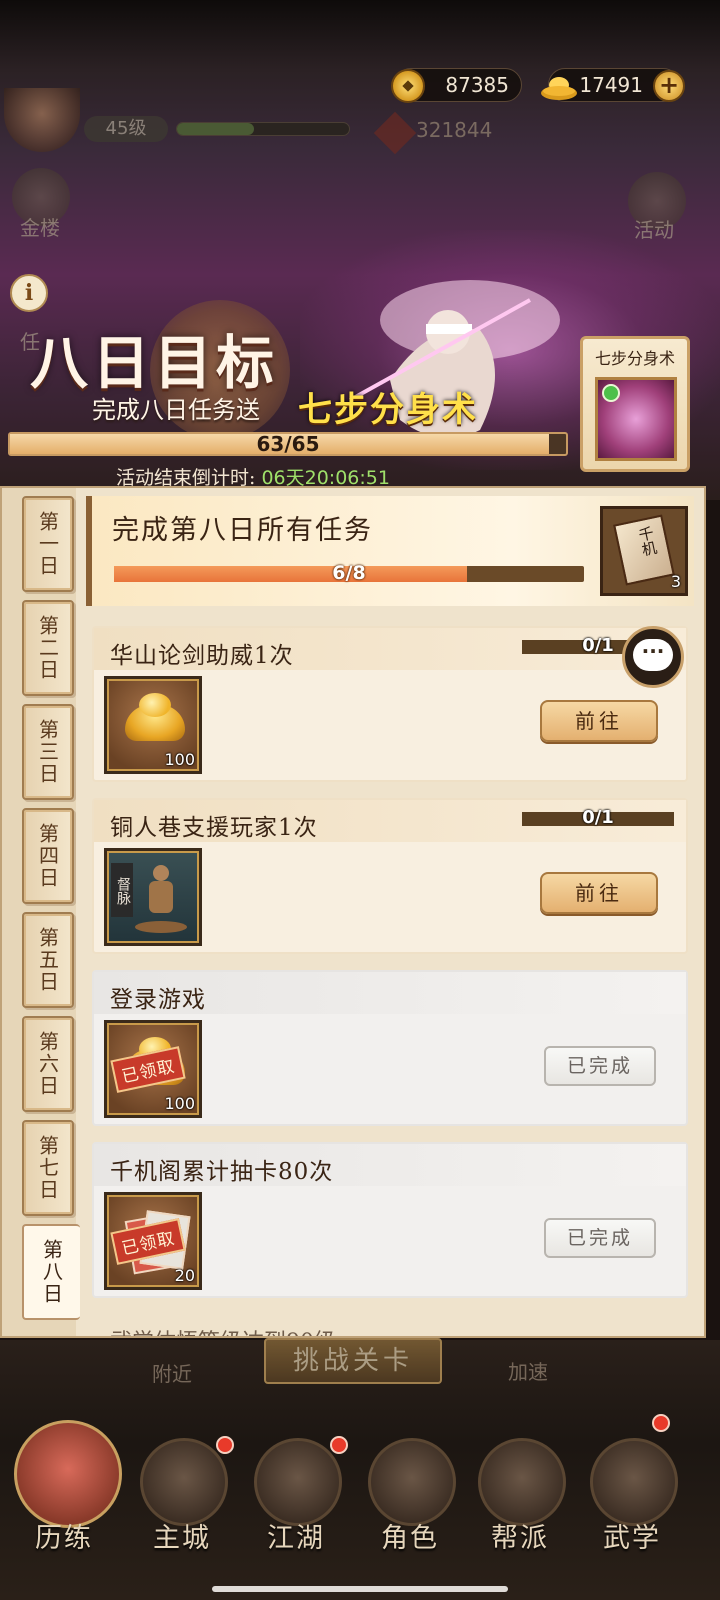 The image size is (720, 1600). I want to click on tab-day-7: 第七日, so click(48, 1168).